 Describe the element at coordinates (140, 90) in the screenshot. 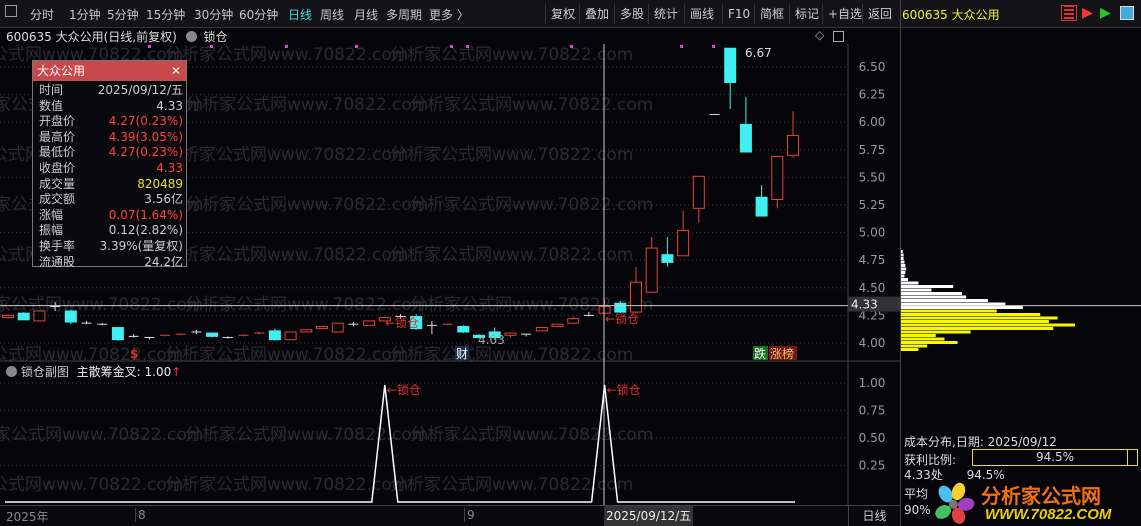

I see `info-value: 2025/09/12/五` at that location.